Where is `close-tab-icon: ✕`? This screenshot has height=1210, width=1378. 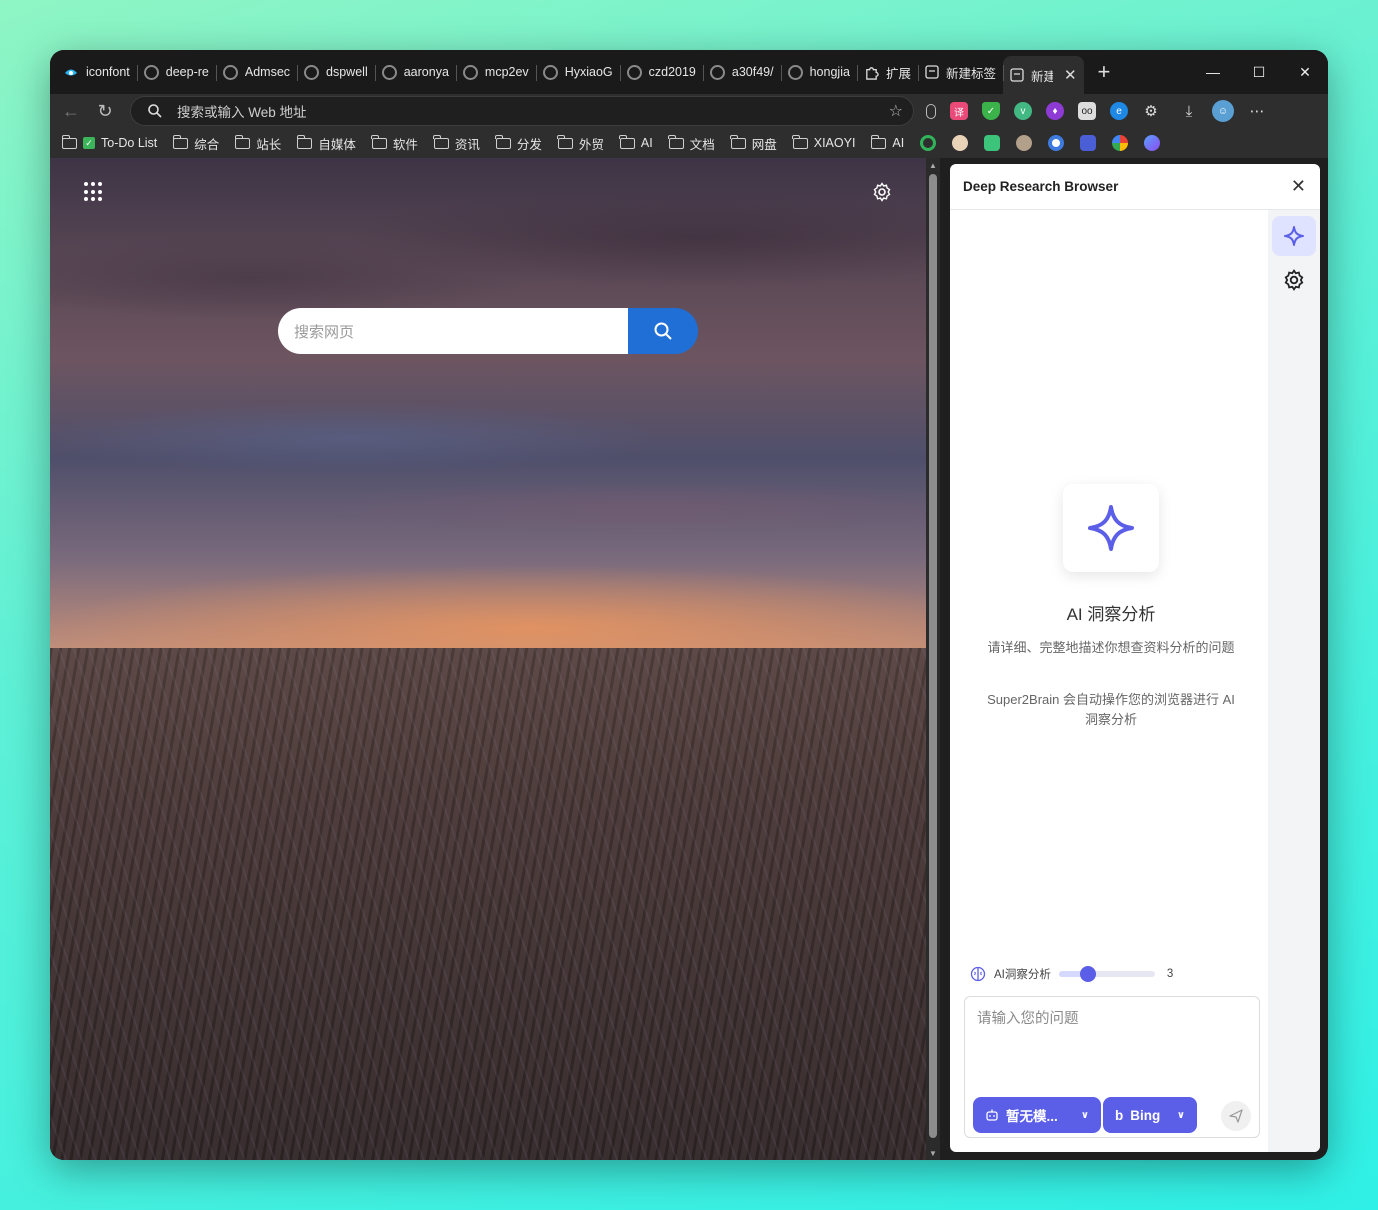
close-tab-icon: ✕ is located at coordinates (1070, 75).